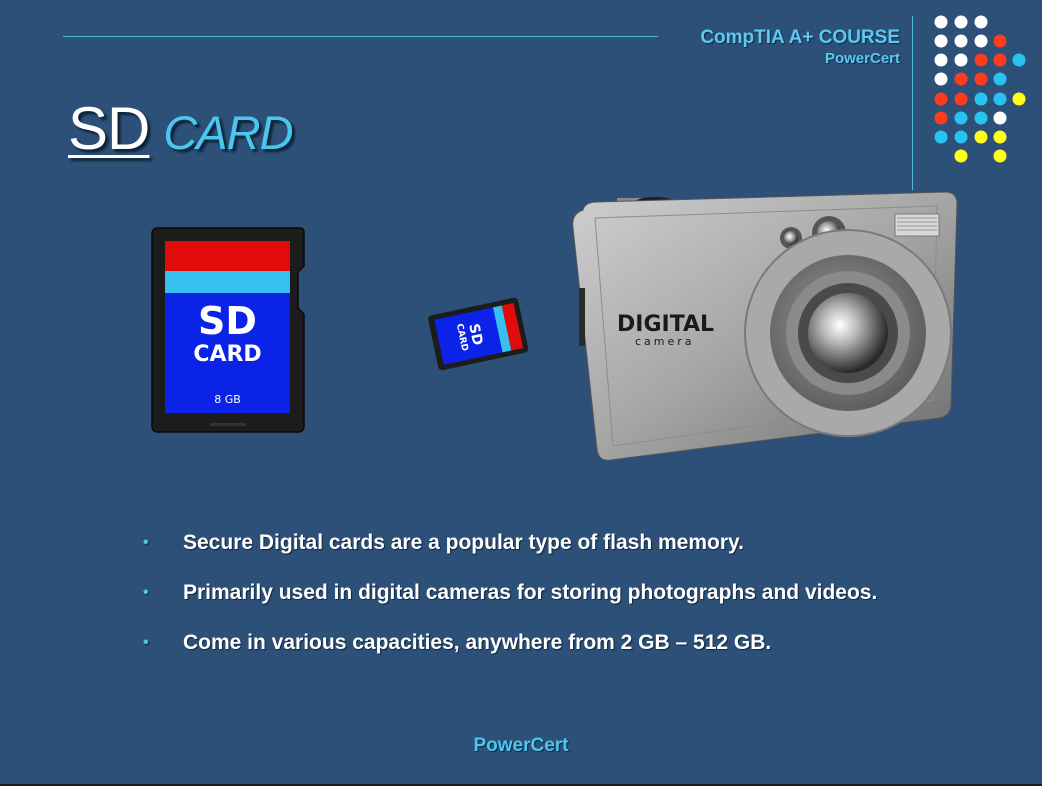 The width and height of the screenshot is (1042, 786). What do you see at coordinates (862, 58) in the screenshot?
I see `header-brand: PowerCert` at bounding box center [862, 58].